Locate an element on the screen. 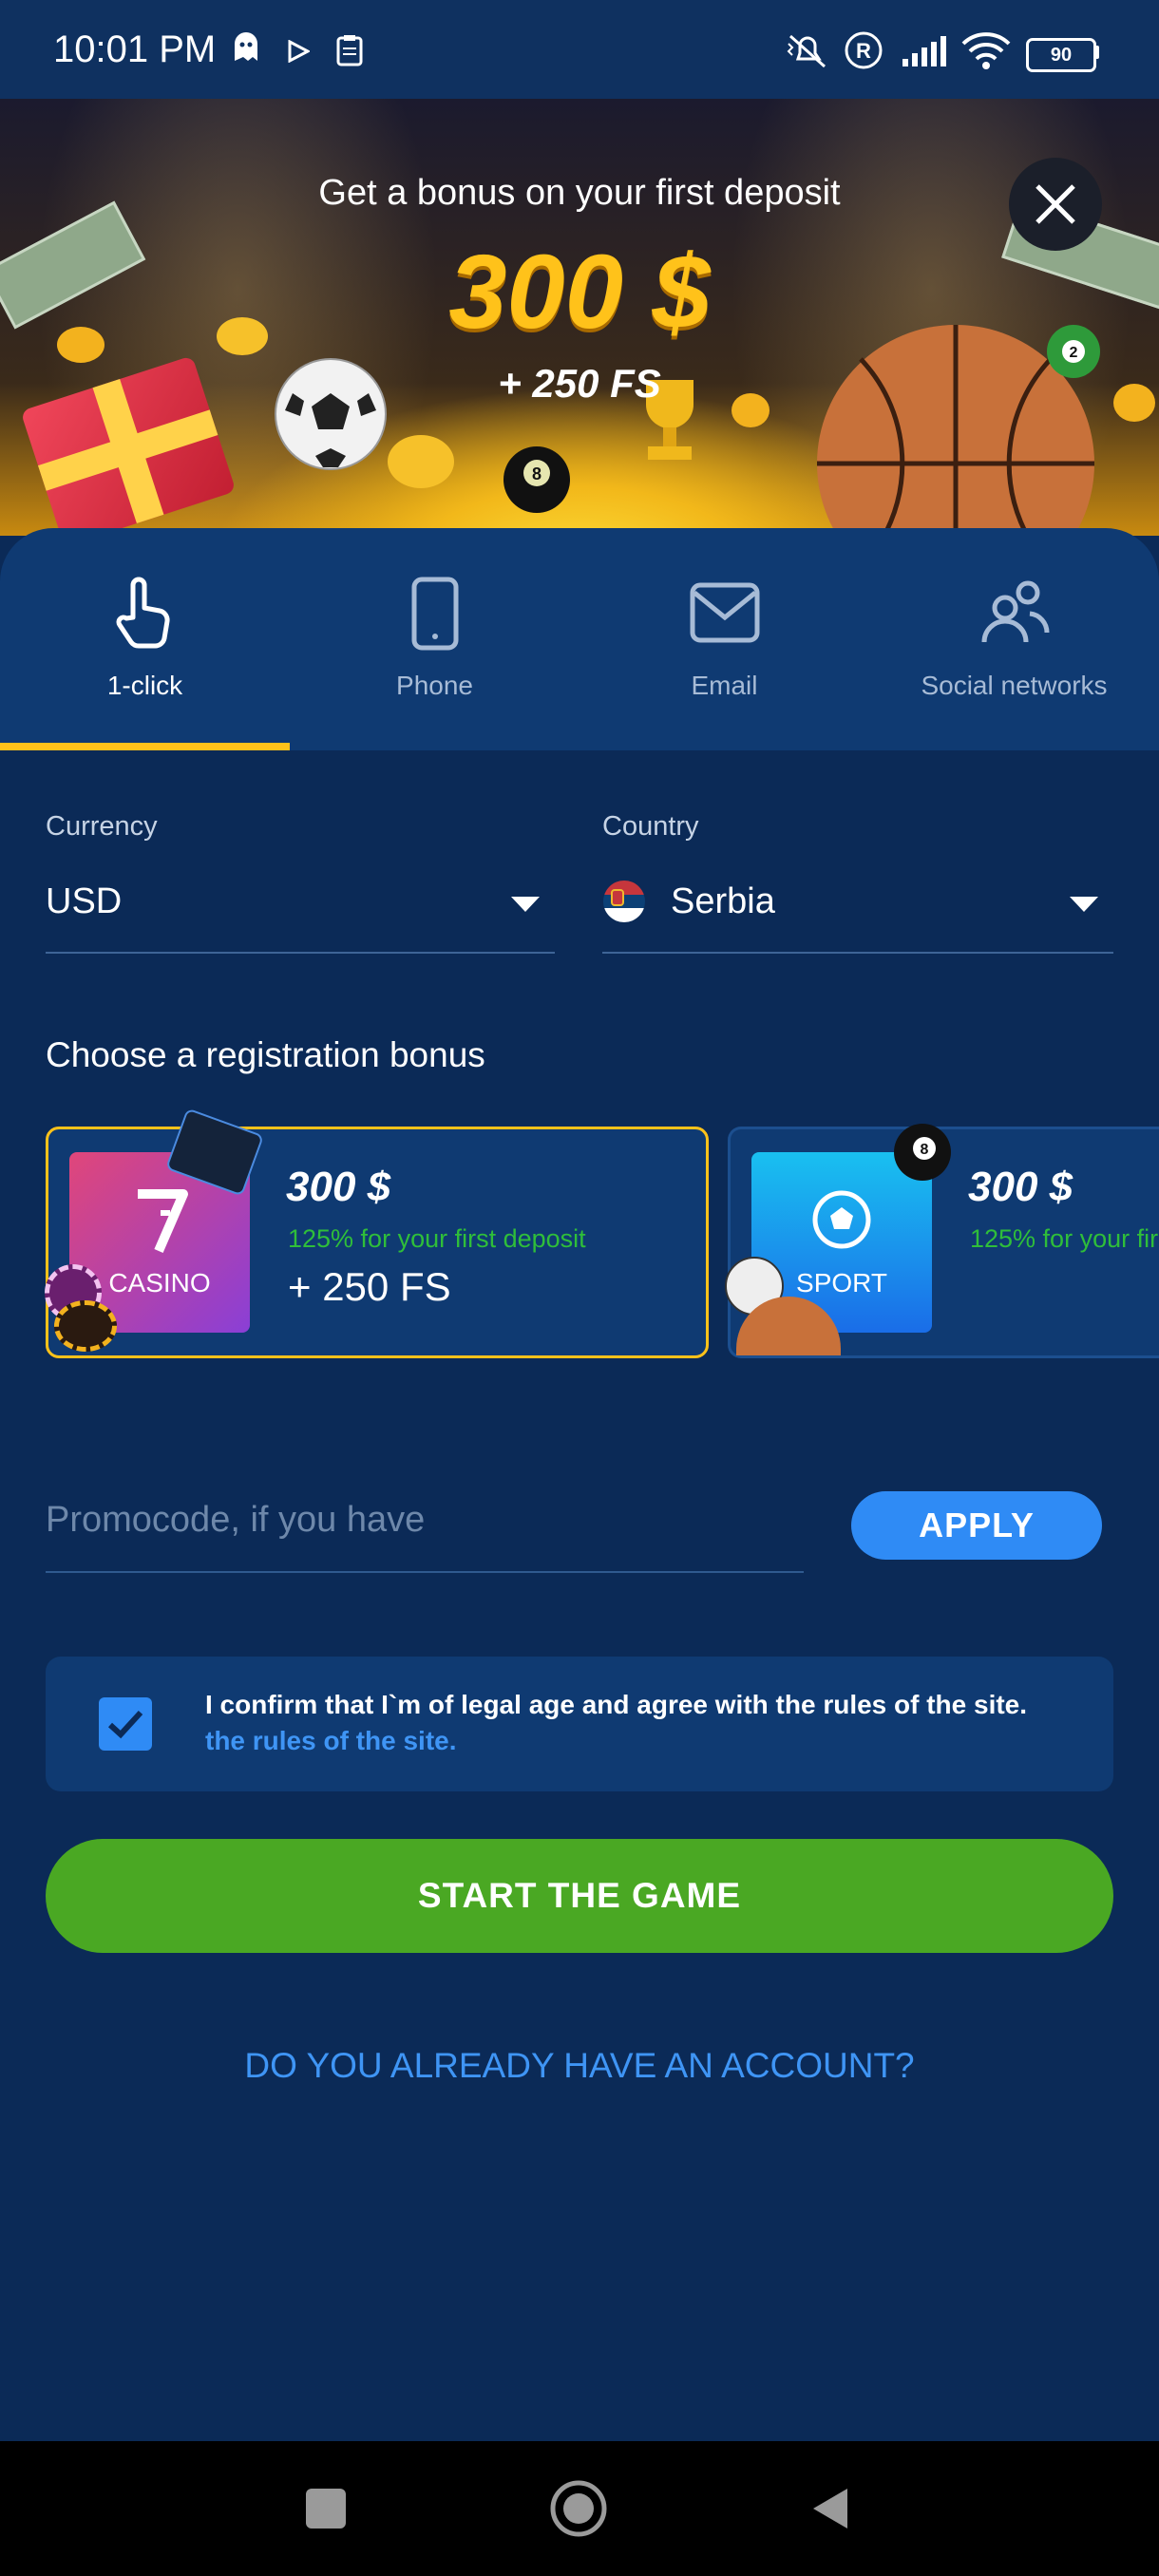 The height and width of the screenshot is (2576, 1159). currency-value: USD is located at coordinates (84, 901).